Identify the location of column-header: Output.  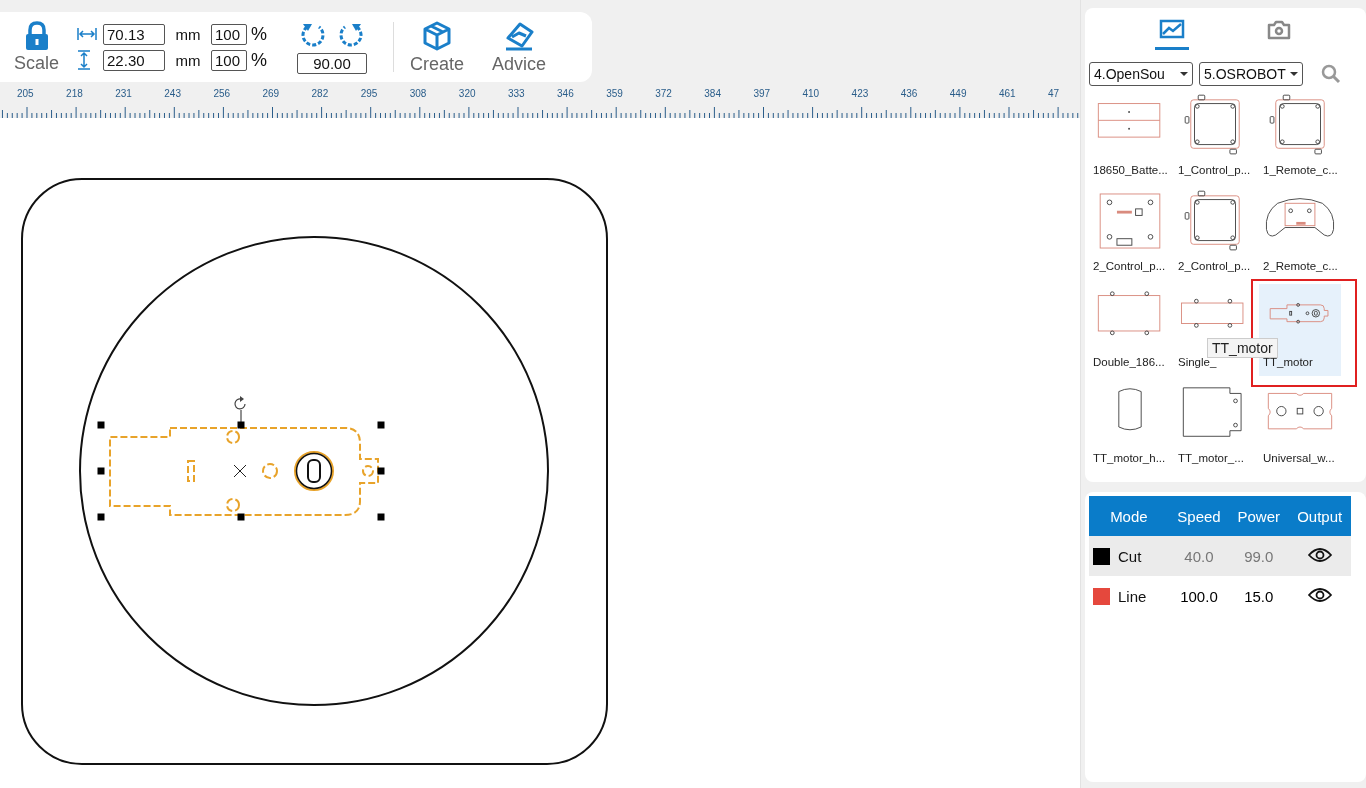
(1319, 516).